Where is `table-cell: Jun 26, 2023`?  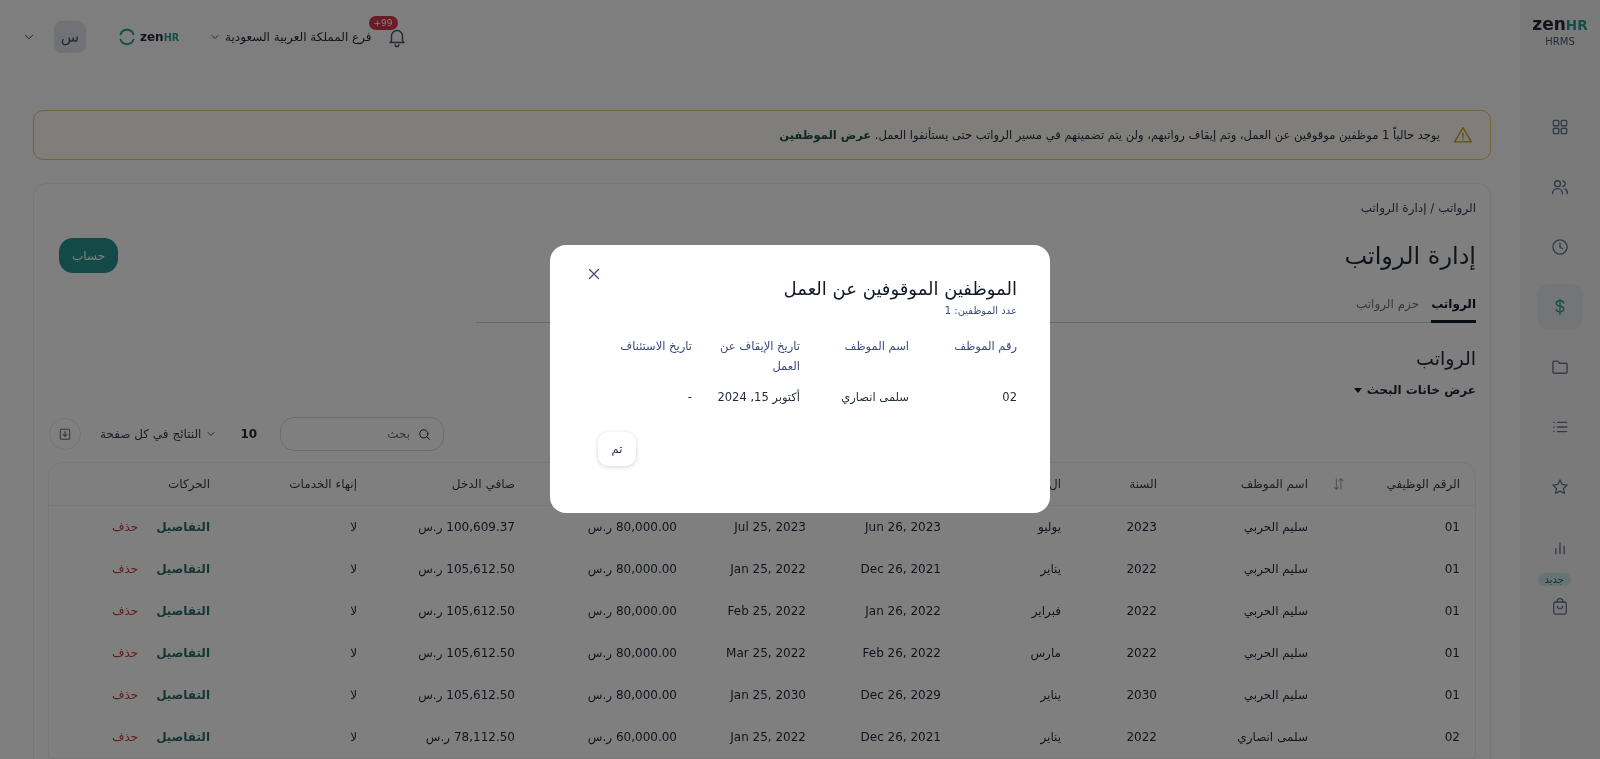
table-cell: Jun 26, 2023 is located at coordinates (903, 527).